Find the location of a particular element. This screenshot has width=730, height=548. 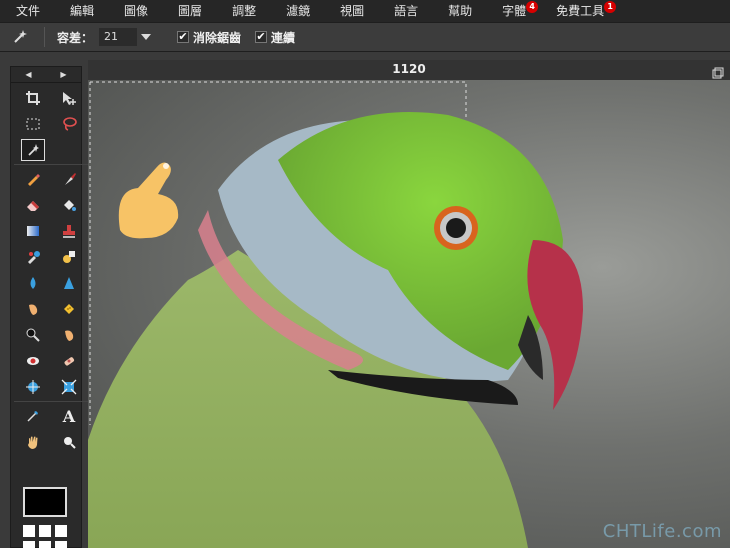

crop-icon is located at coordinates (33, 98).